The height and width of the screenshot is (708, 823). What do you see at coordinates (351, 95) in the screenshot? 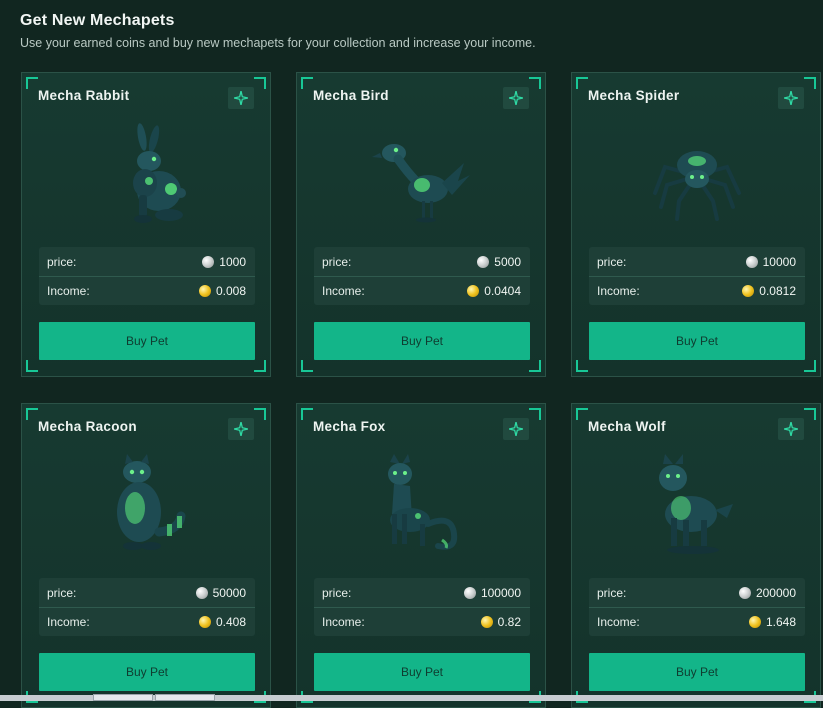
I see `pet-name: Mecha Bird` at bounding box center [351, 95].